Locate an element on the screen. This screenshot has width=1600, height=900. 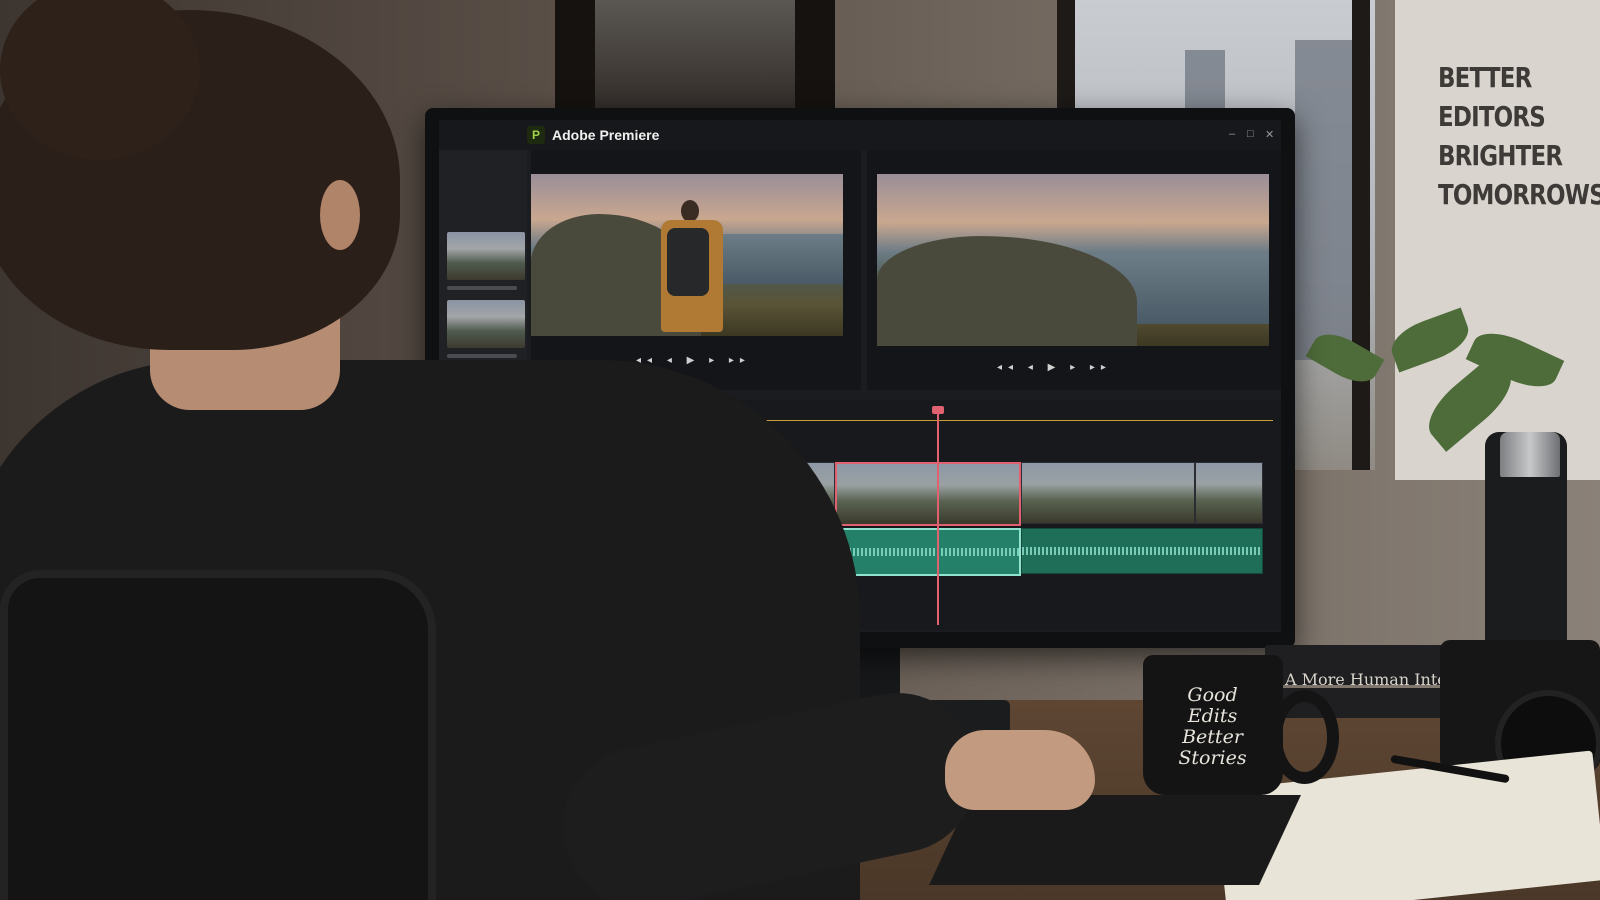
program-transport-controls: ◂◂ ◂ ▶ ▸ ▸▸ is located at coordinates (1054, 367).